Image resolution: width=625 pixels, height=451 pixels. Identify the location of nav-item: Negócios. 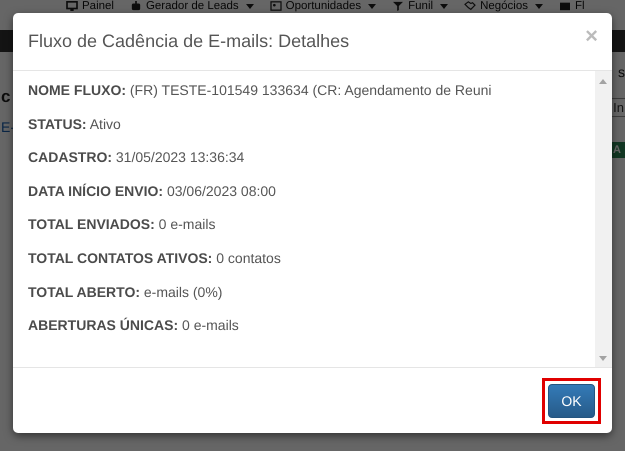
(504, 6).